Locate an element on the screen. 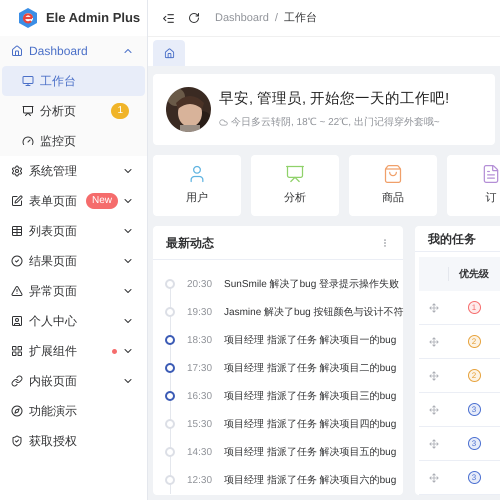 The image size is (500, 500). welcome-title: 早安, 管理员, 开始您一天的工作吧! is located at coordinates (334, 100).